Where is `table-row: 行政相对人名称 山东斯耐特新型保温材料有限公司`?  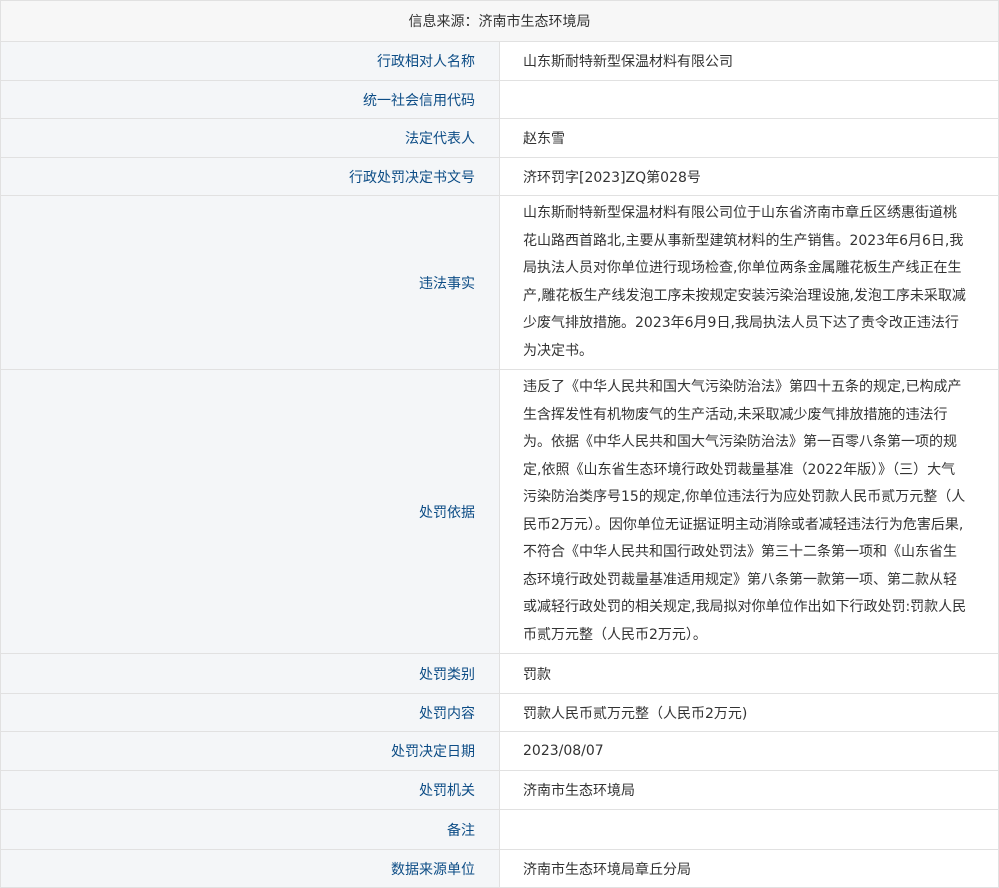
table-row: 行政相对人名称 山东斯耐特新型保温材料有限公司 is located at coordinates (499, 61).